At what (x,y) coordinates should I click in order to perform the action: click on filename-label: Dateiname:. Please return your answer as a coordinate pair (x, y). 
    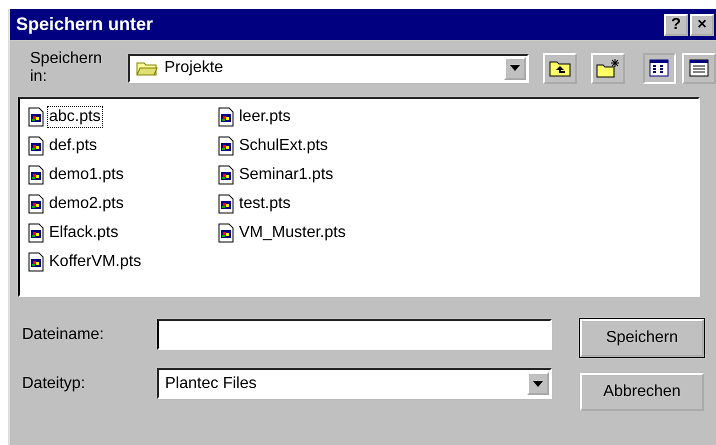
    Looking at the image, I should click on (63, 335).